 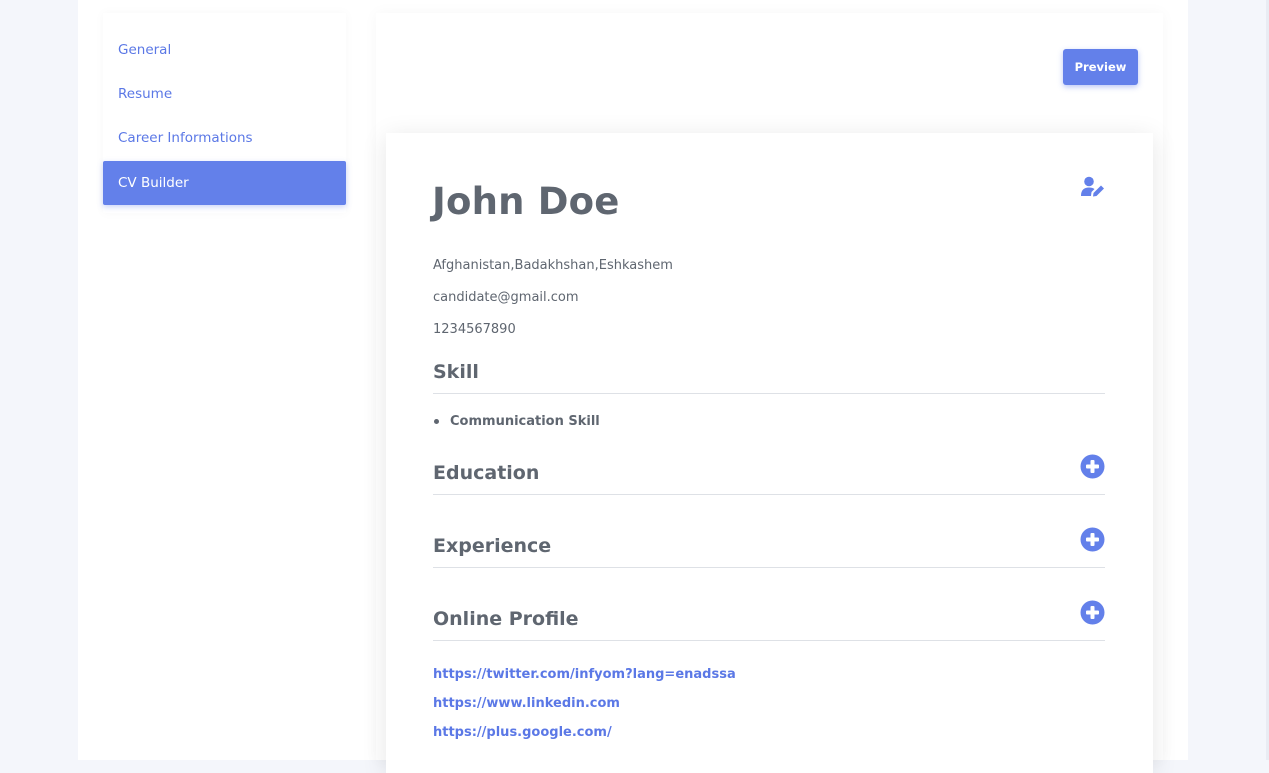 I want to click on section-title-experience: Experience, so click(x=492, y=546).